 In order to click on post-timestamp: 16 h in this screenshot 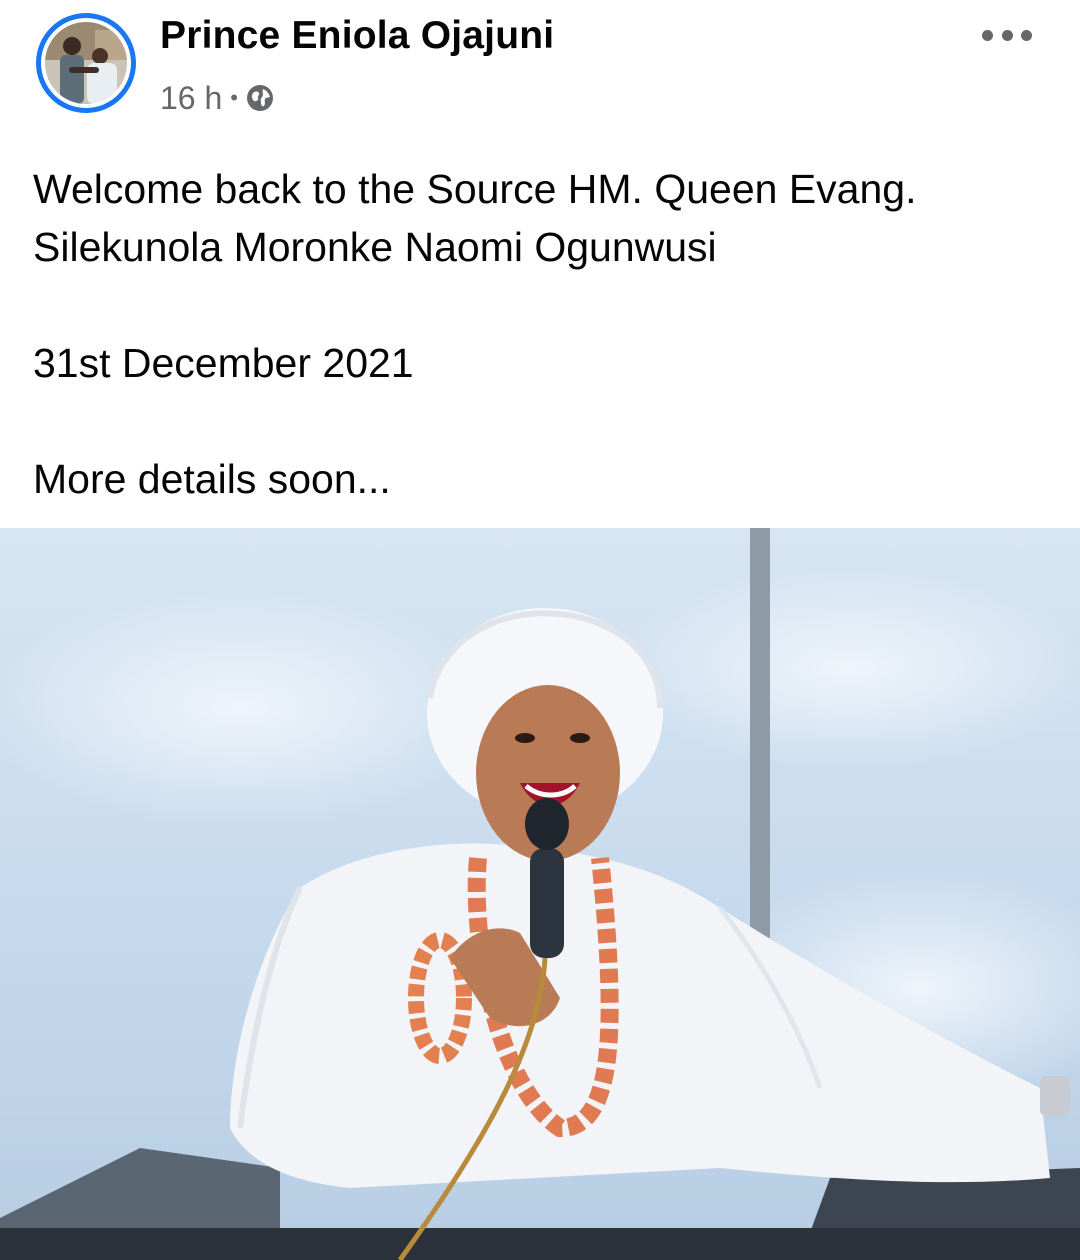, I will do `click(191, 98)`.